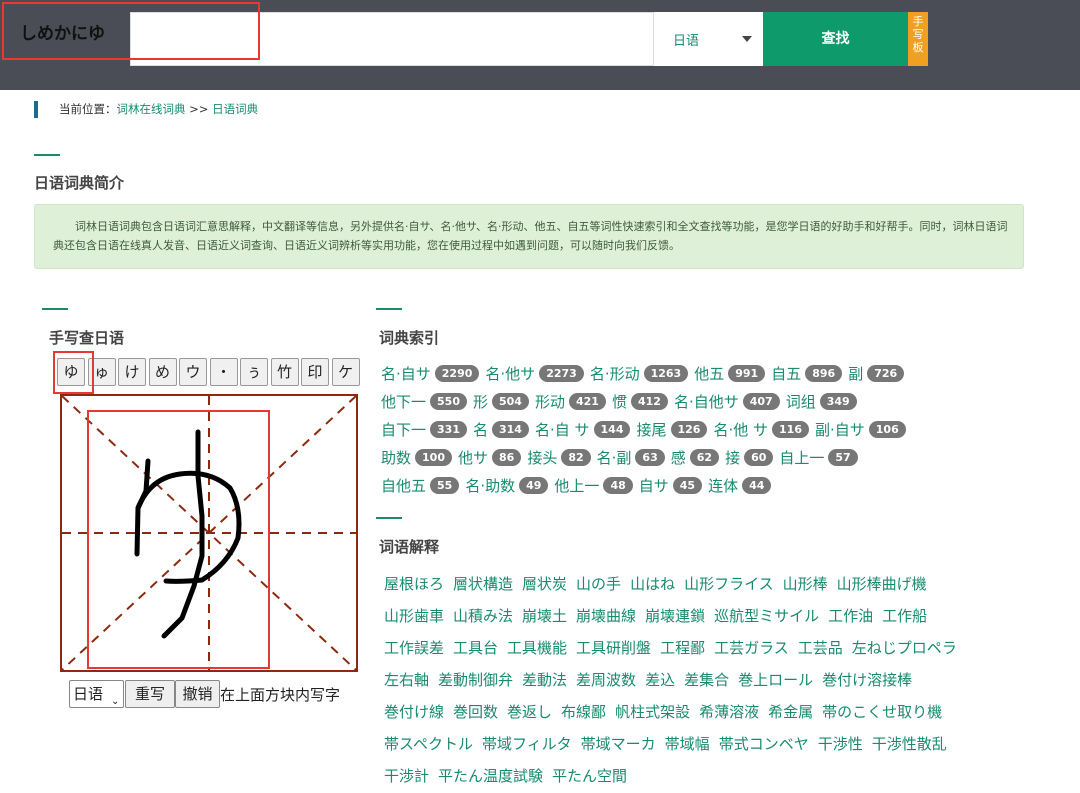  Describe the element at coordinates (675, 616) in the screenshot. I see `word-link: 崩壊連鎖` at that location.